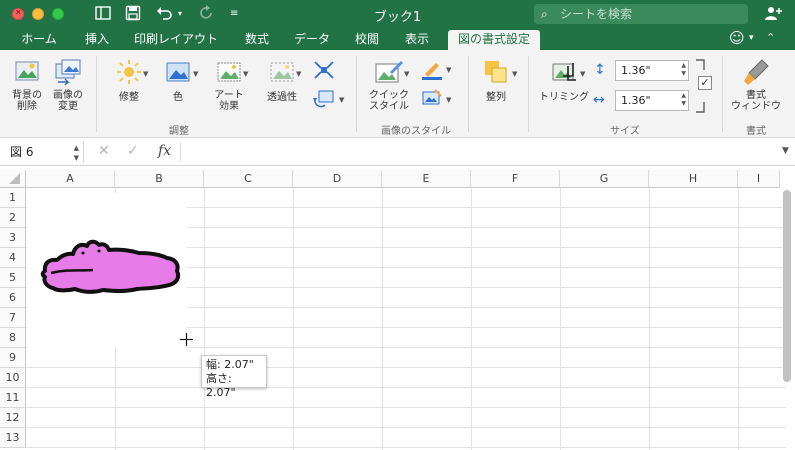 Image resolution: width=795 pixels, height=450 pixels. I want to click on format-brush-icon, so click(756, 72).